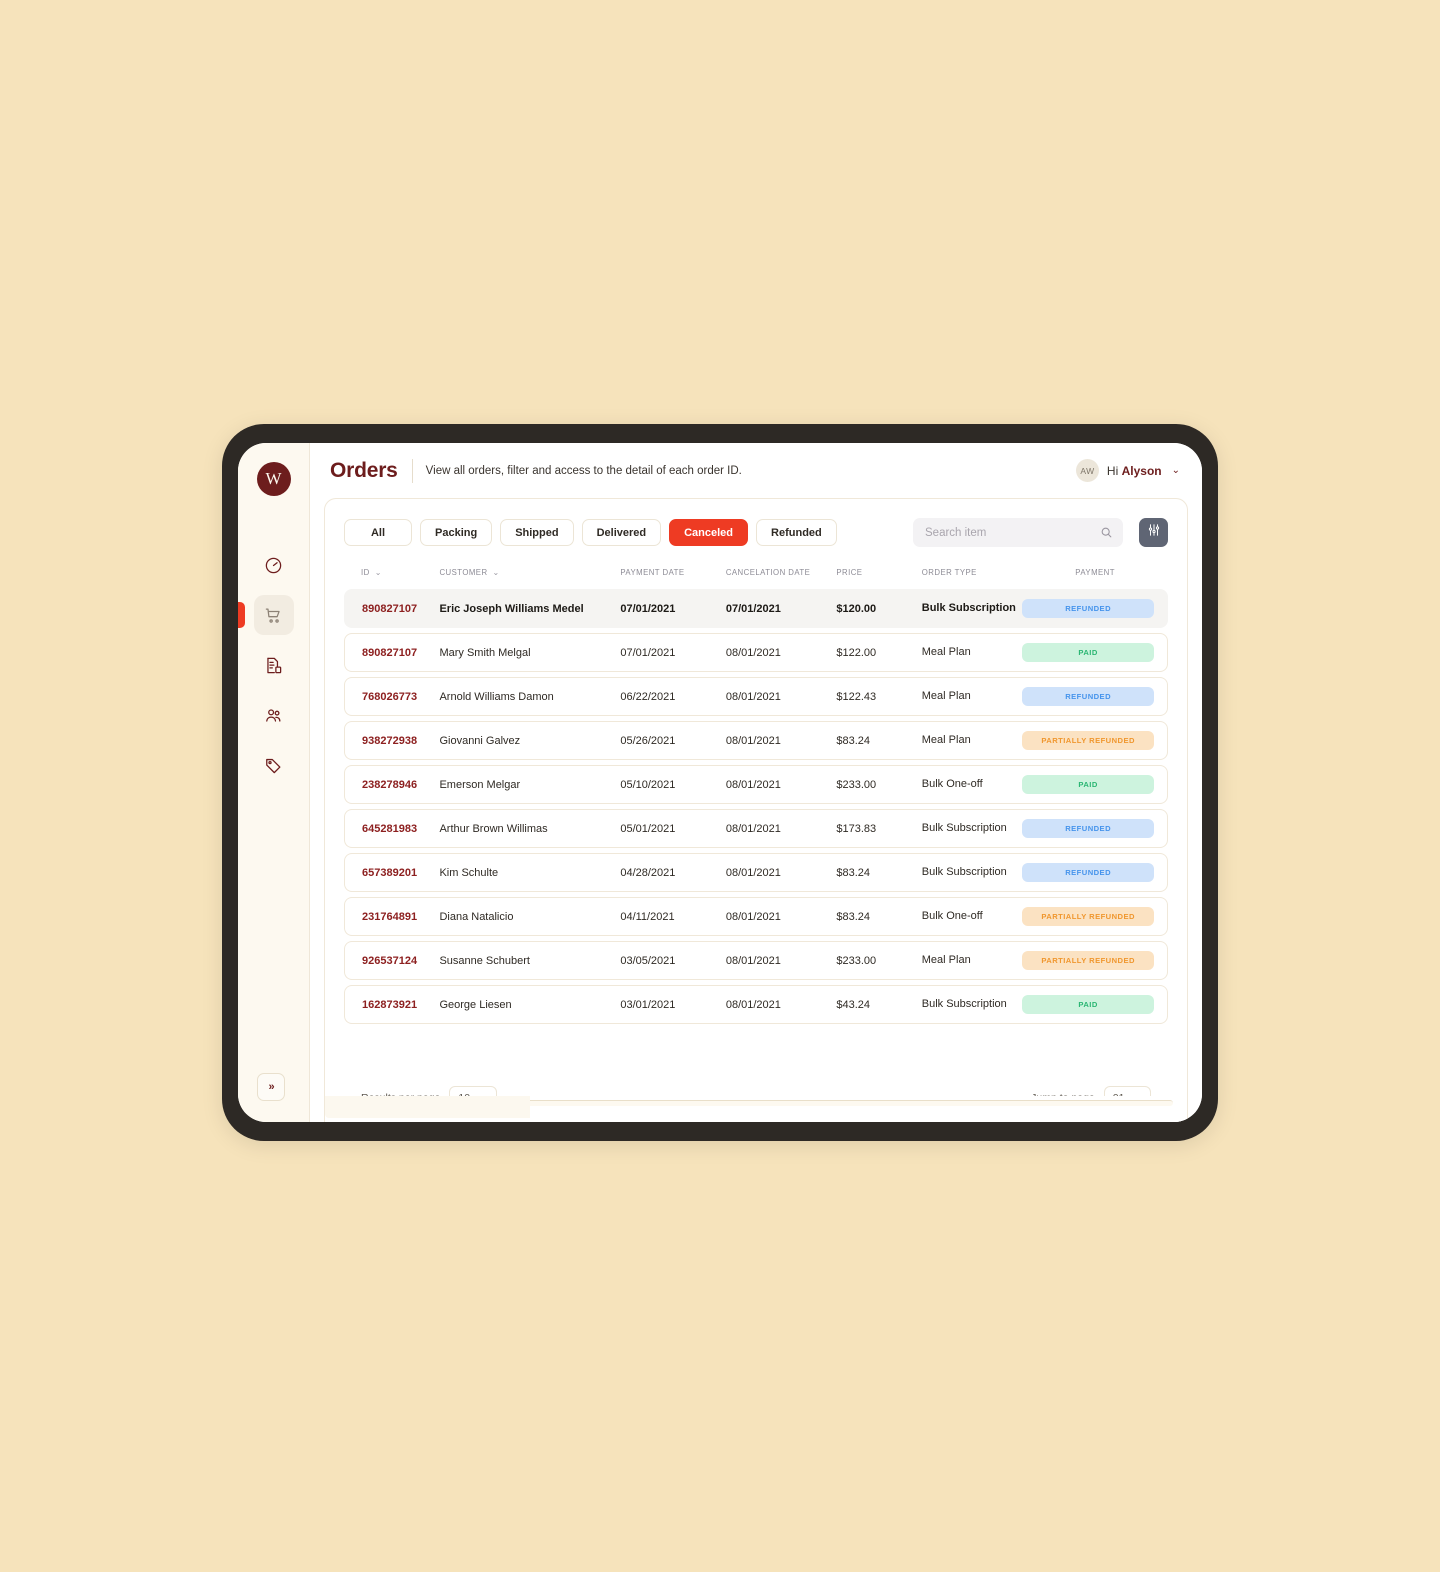  What do you see at coordinates (879, 652) in the screenshot?
I see `cell-price: $122.00` at bounding box center [879, 652].